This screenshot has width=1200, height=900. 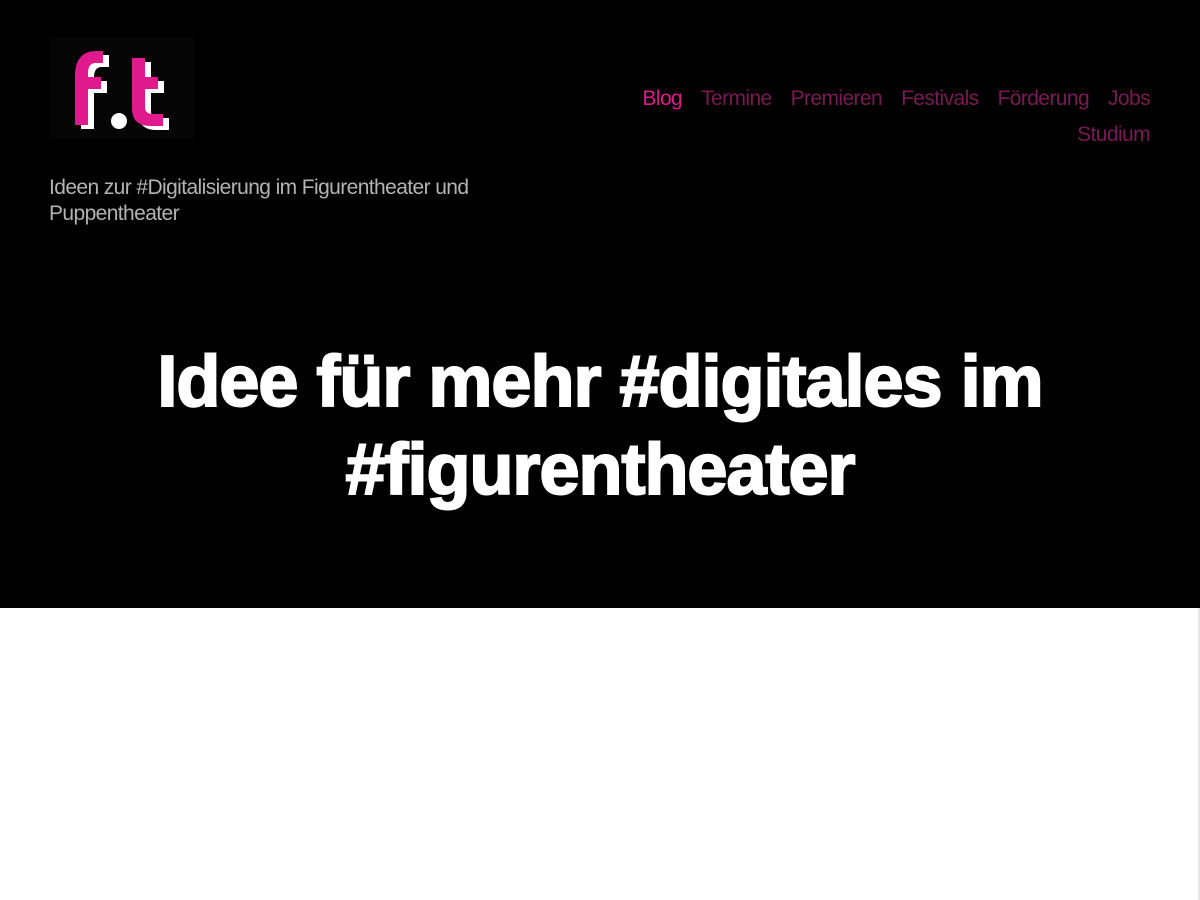 I want to click on nav-link-blog: Blog, so click(x=662, y=99).